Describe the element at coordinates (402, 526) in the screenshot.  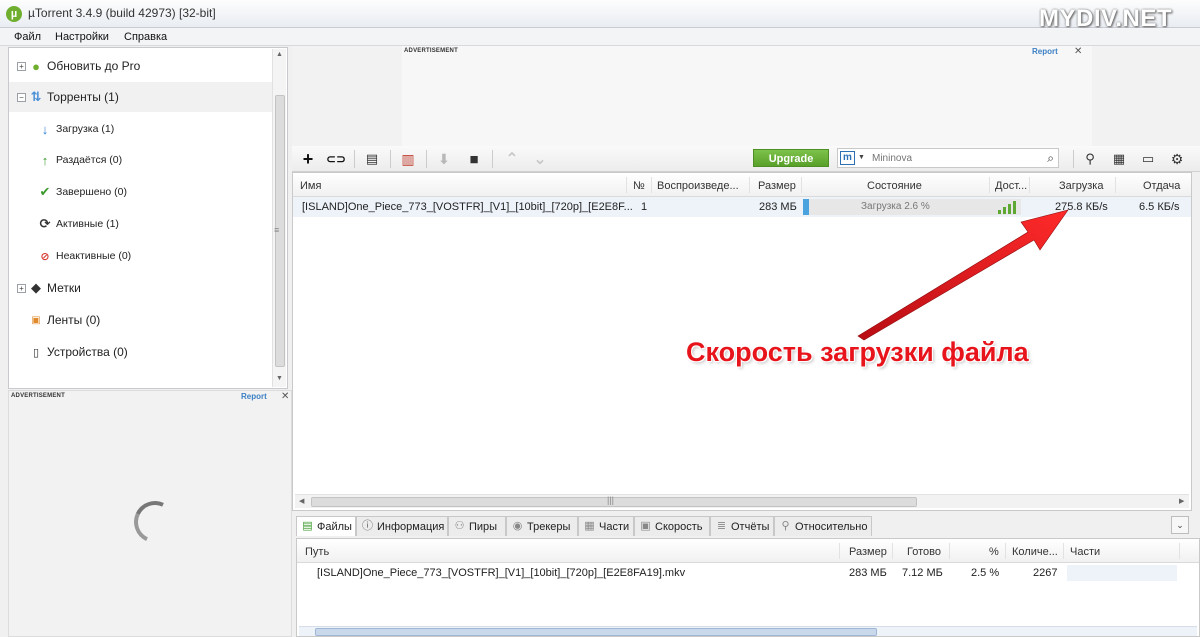
I see `tab-info: ⓘ Информация` at that location.